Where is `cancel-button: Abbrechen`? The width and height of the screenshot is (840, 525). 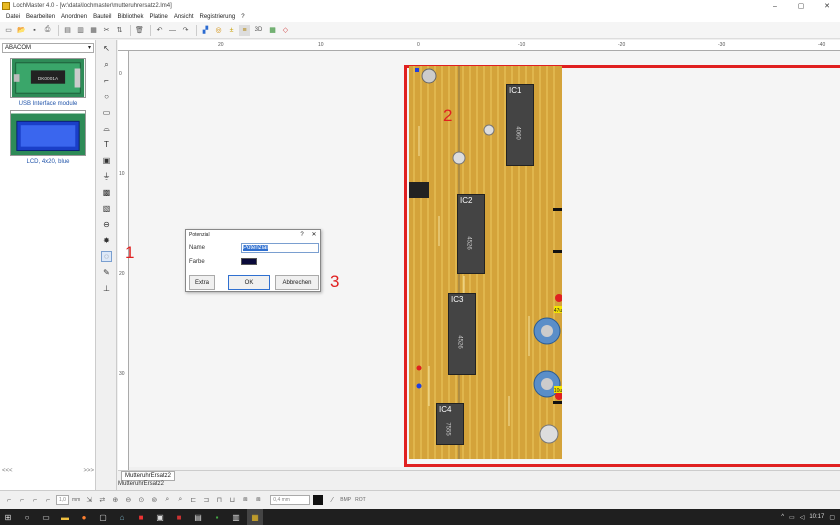
cancel-button: Abbrechen is located at coordinates (297, 282).